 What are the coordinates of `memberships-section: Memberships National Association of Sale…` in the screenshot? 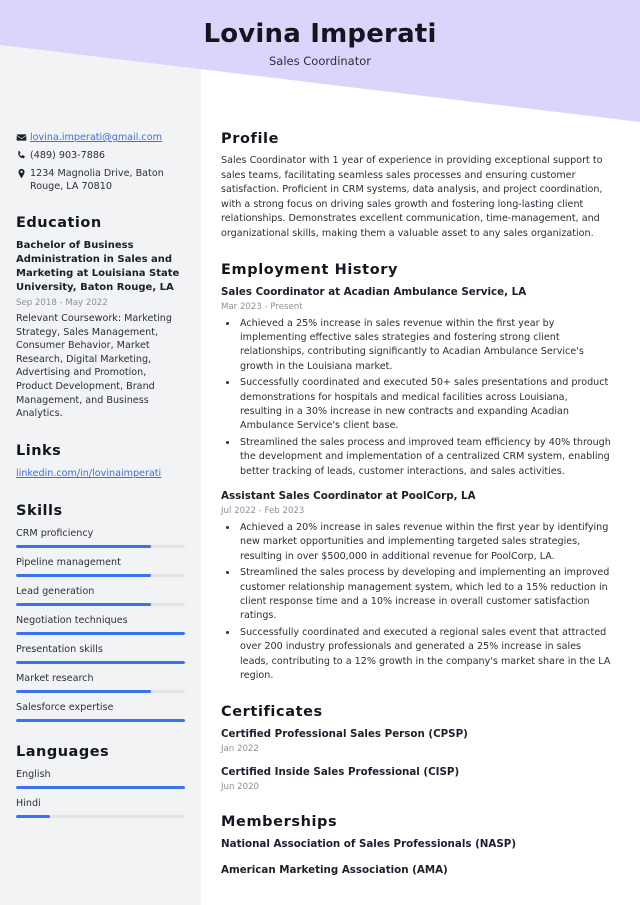 It's located at (416, 846).